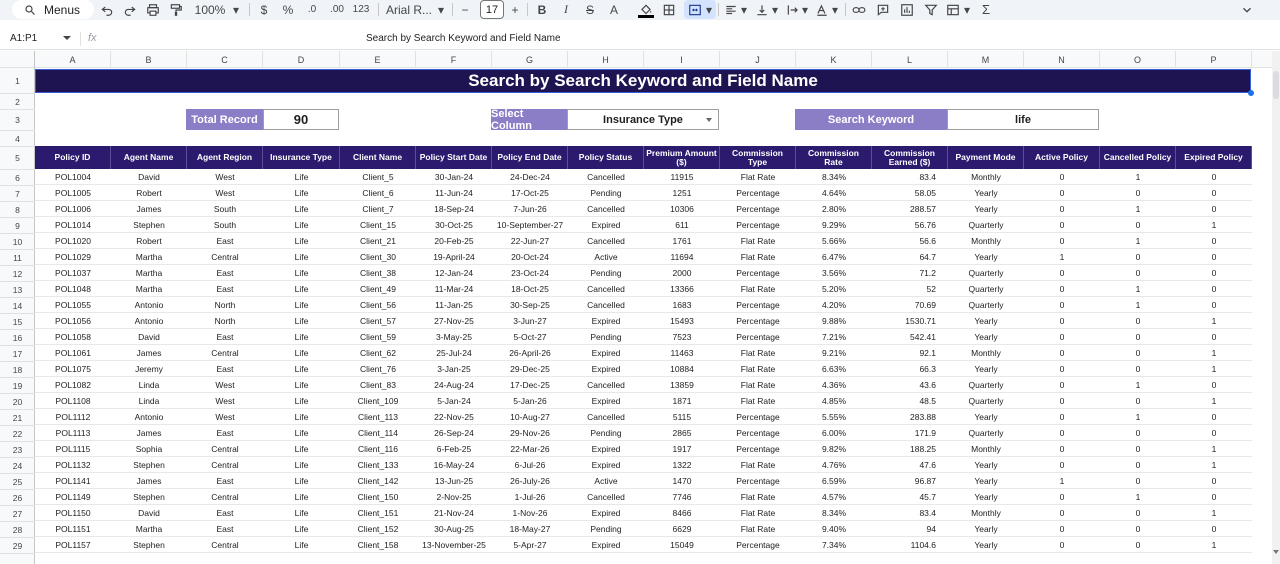 The image size is (1280, 564). What do you see at coordinates (515, 9) in the screenshot?
I see `font-size-increase-button: +` at bounding box center [515, 9].